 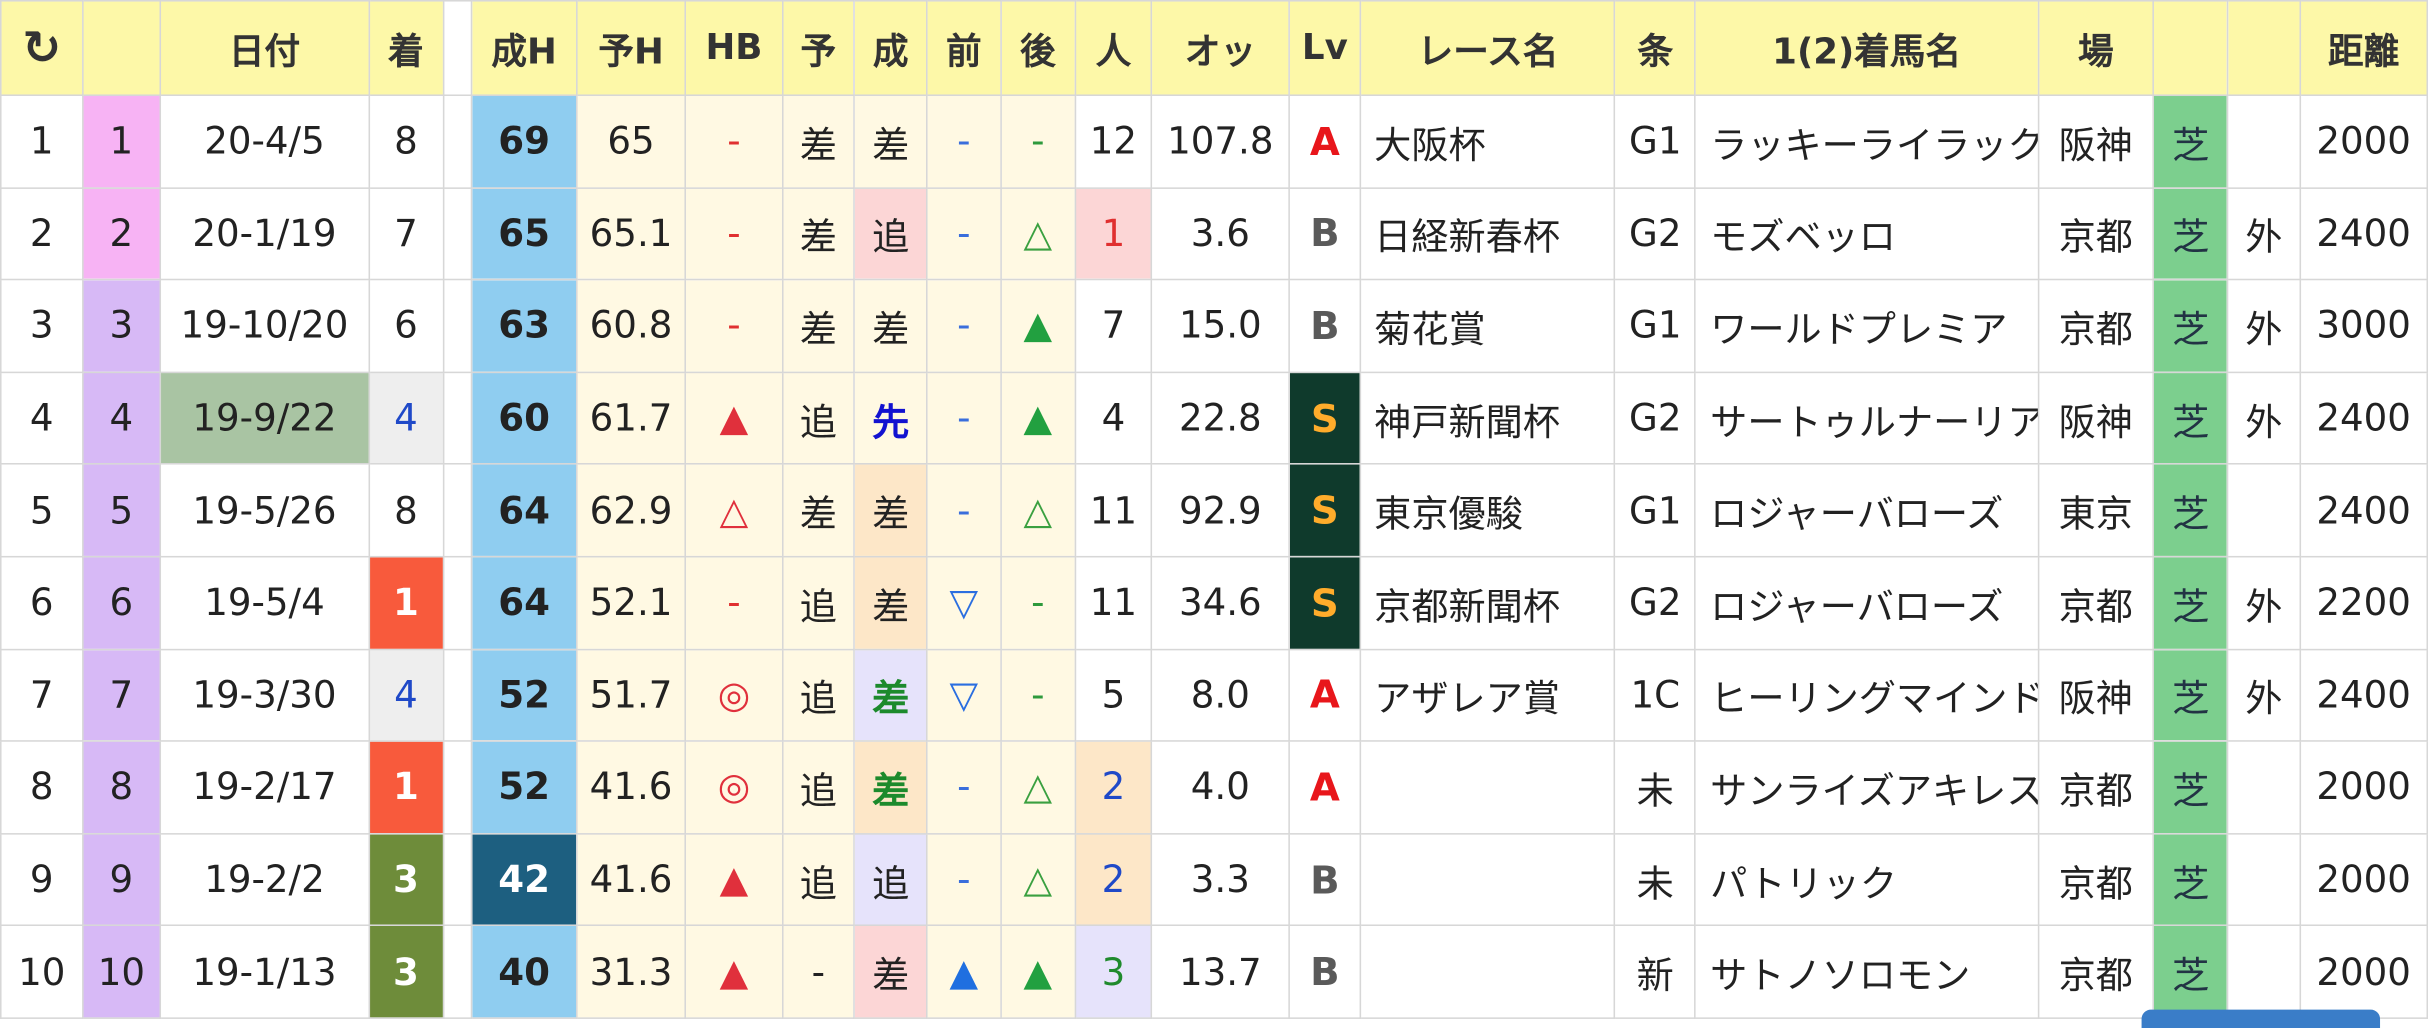 What do you see at coordinates (1488, 695) in the screenshot?
I see `race-name: アザレア賞` at bounding box center [1488, 695].